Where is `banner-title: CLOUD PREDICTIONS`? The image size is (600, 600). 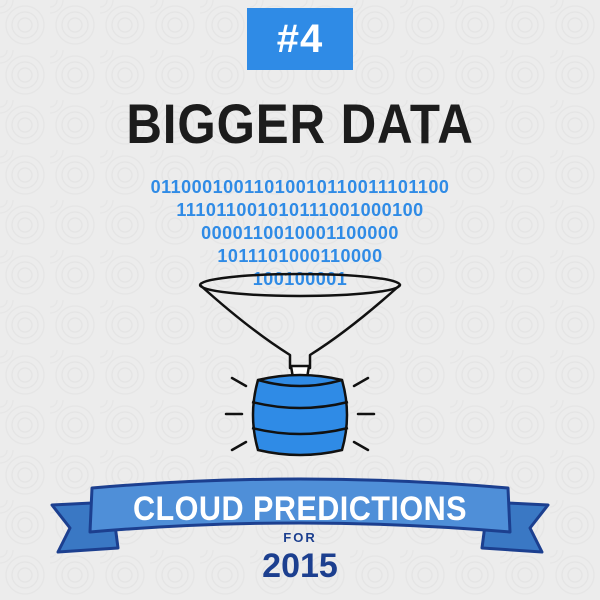 banner-title: CLOUD PREDICTIONS is located at coordinates (300, 509).